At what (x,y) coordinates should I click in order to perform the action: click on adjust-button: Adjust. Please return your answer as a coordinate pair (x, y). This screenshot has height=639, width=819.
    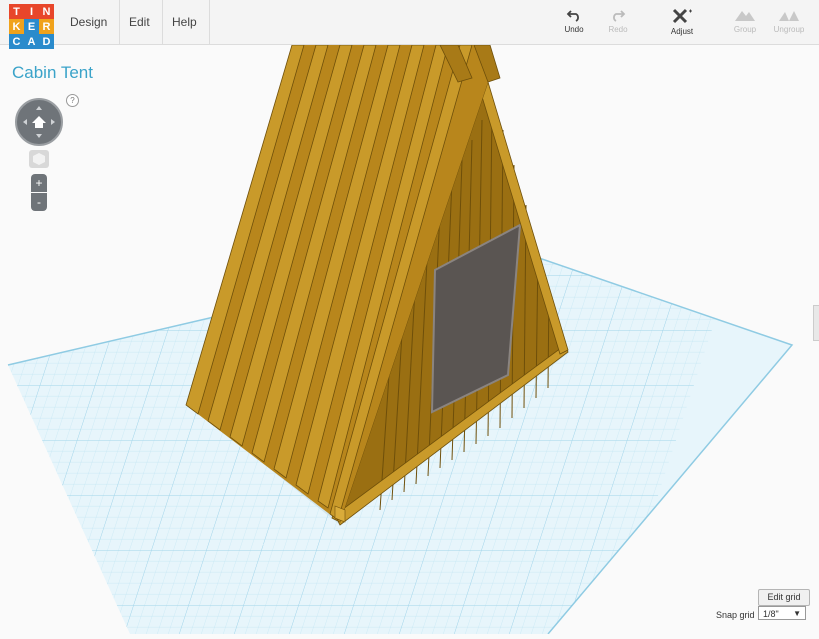
    Looking at the image, I should click on (682, 22).